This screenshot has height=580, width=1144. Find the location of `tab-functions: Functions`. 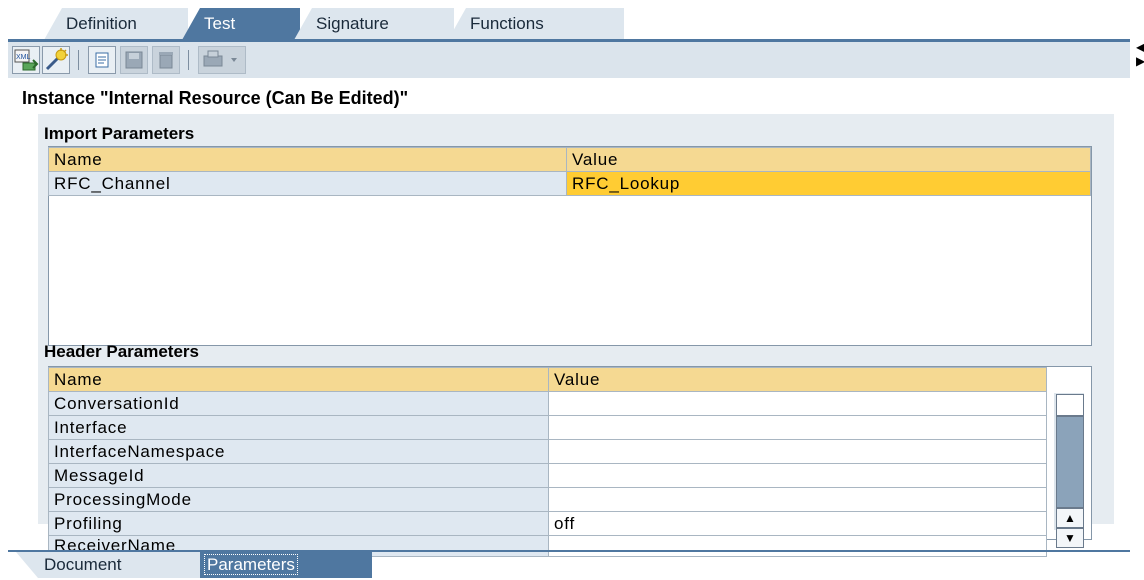

tab-functions: Functions is located at coordinates (536, 24).